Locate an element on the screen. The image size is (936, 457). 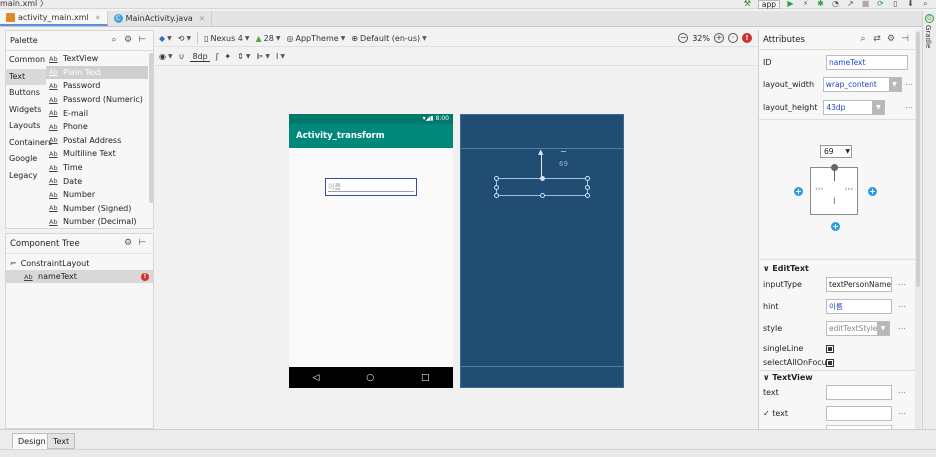
theme-select: ◎ AppTheme ▼ is located at coordinates (315, 38).